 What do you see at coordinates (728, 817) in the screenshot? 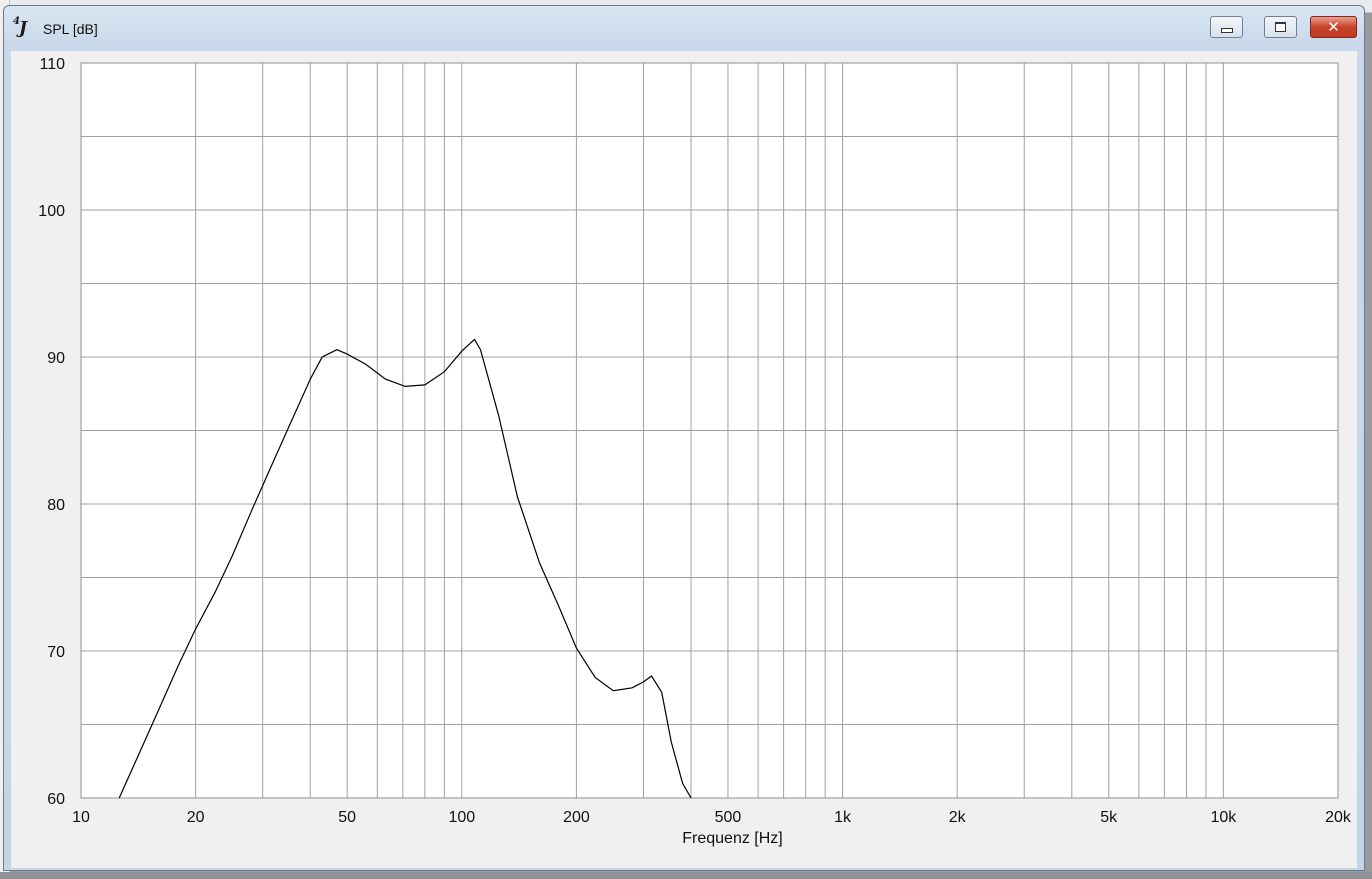
I see `x-tick-label: 500` at bounding box center [728, 817].